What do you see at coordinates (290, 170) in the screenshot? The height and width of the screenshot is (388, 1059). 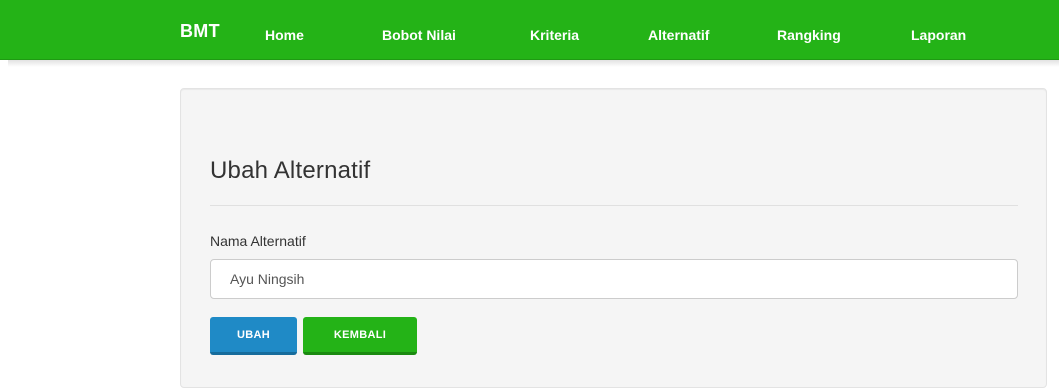 I see `page-title: Ubah Alternatif` at bounding box center [290, 170].